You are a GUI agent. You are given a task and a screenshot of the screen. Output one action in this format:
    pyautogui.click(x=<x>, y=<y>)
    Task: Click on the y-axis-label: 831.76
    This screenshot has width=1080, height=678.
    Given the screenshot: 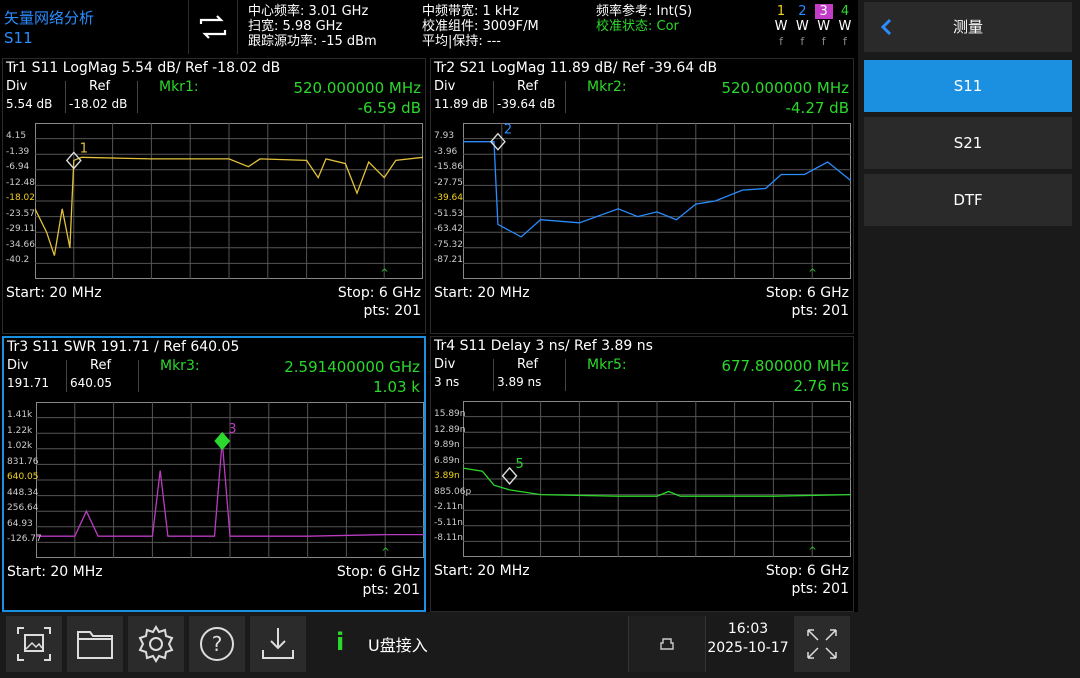 What is the action you would take?
    pyautogui.click(x=23, y=461)
    